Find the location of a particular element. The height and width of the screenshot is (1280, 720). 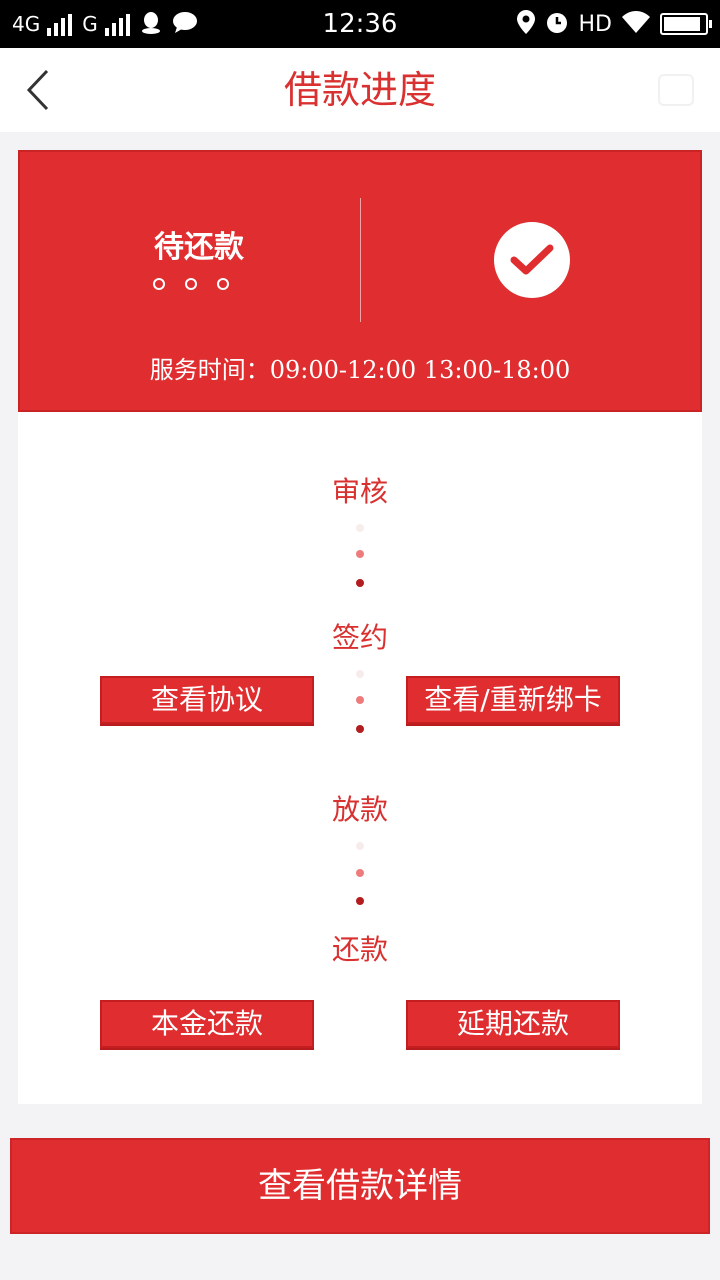

network-4g: 4G is located at coordinates (42, 24).